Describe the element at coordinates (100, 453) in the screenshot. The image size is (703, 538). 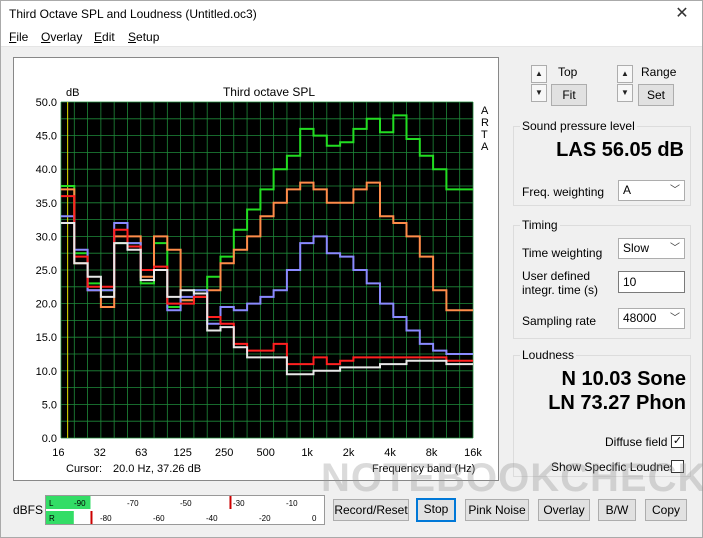
I see `x-tick-label: 32` at that location.